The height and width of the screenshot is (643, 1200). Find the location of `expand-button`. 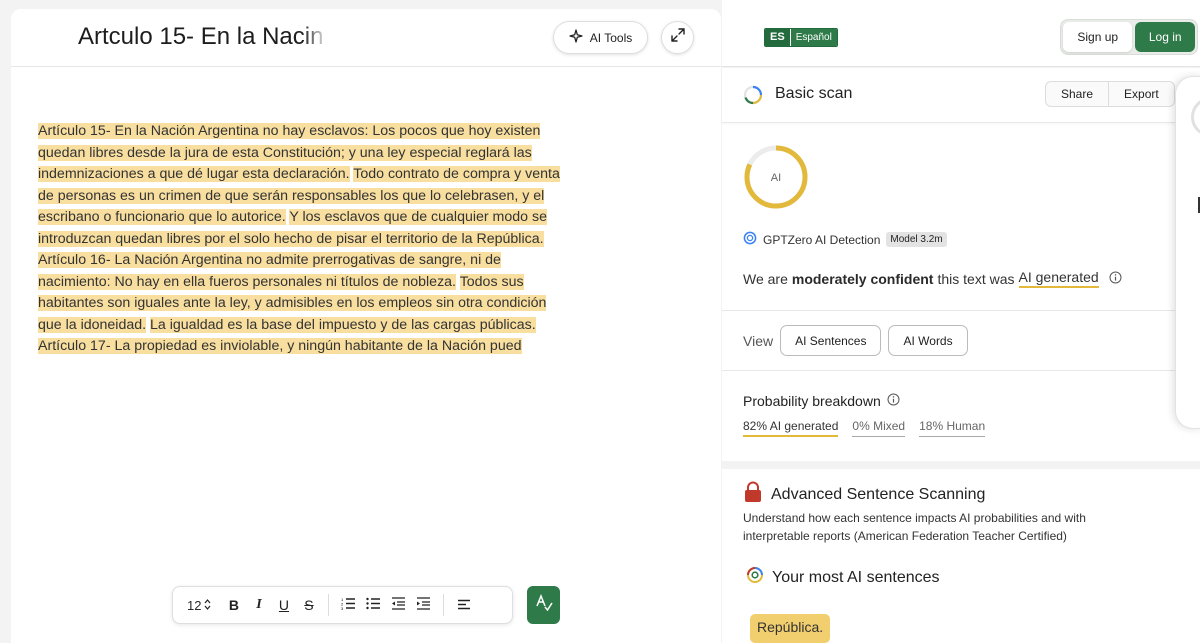

expand-button is located at coordinates (677, 37).